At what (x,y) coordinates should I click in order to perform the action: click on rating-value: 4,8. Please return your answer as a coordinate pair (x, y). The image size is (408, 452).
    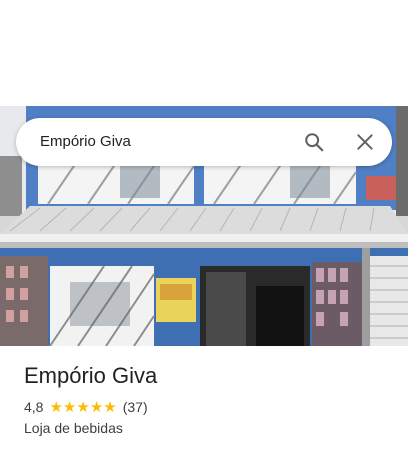
    Looking at the image, I should click on (34, 407).